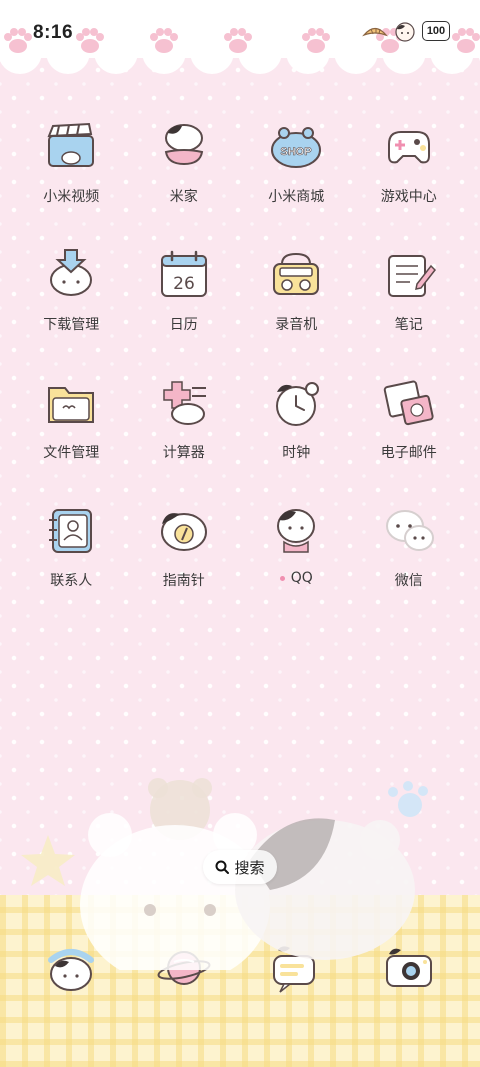 The height and width of the screenshot is (1067, 480). I want to click on compass-icon, so click(184, 530).